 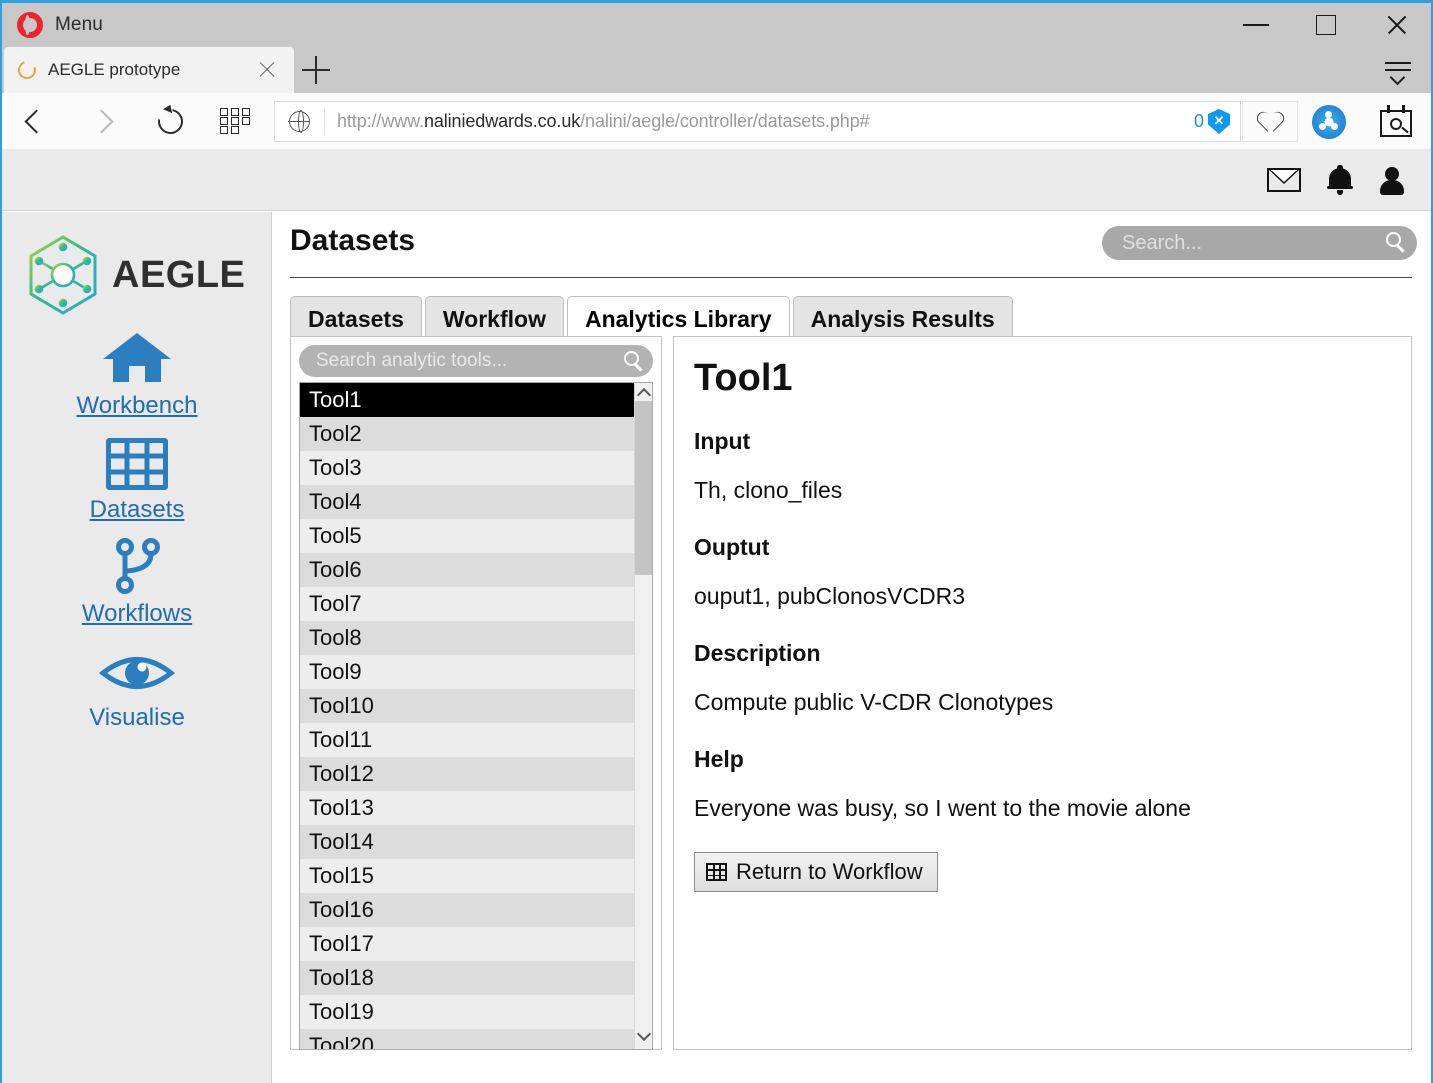 I want to click on speed-dial-button, so click(x=235, y=121).